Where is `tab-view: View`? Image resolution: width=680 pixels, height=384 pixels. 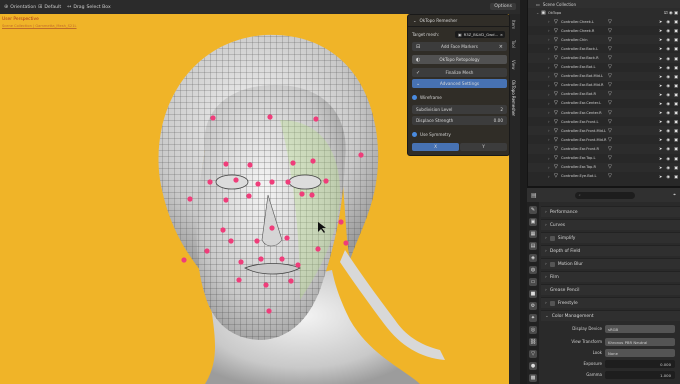
tab-view: View is located at coordinates (513, 65).